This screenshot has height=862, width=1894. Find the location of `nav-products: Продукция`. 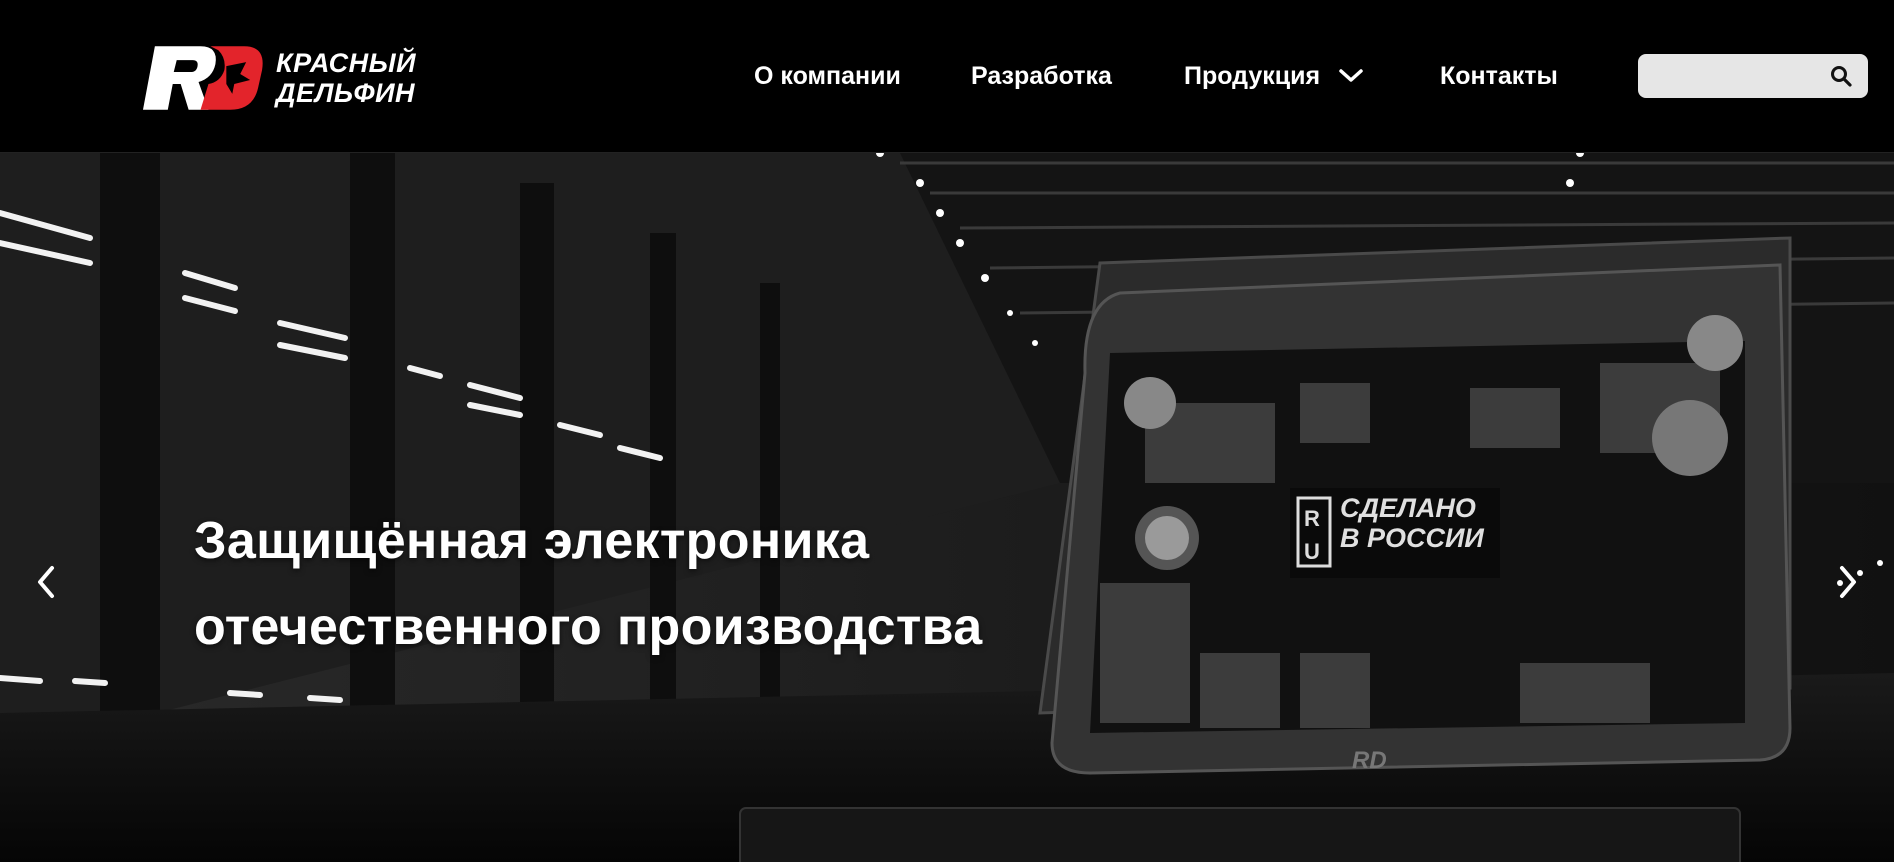

nav-products: Продукция is located at coordinates (1274, 76).